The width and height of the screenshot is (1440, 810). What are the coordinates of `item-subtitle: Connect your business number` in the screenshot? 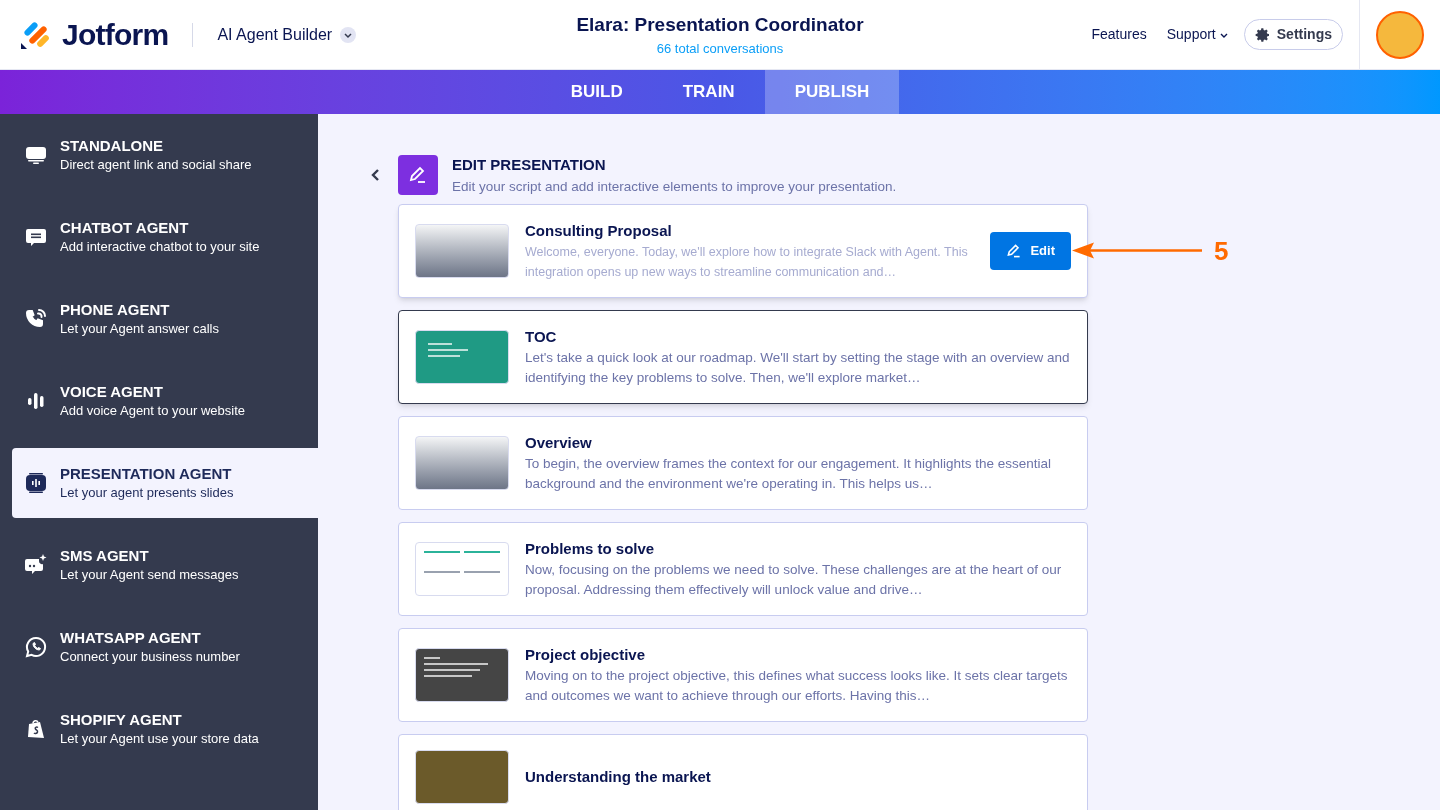 It's located at (150, 657).